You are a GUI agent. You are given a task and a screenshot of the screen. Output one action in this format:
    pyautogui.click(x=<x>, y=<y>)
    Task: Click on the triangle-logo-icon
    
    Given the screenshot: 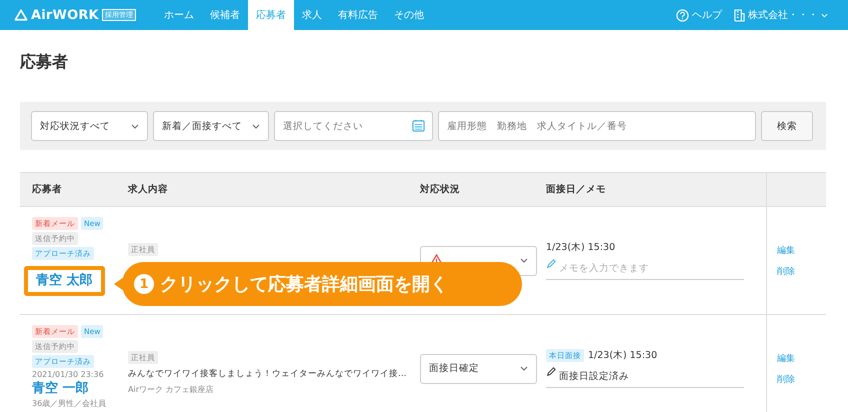 What is the action you would take?
    pyautogui.click(x=21, y=15)
    